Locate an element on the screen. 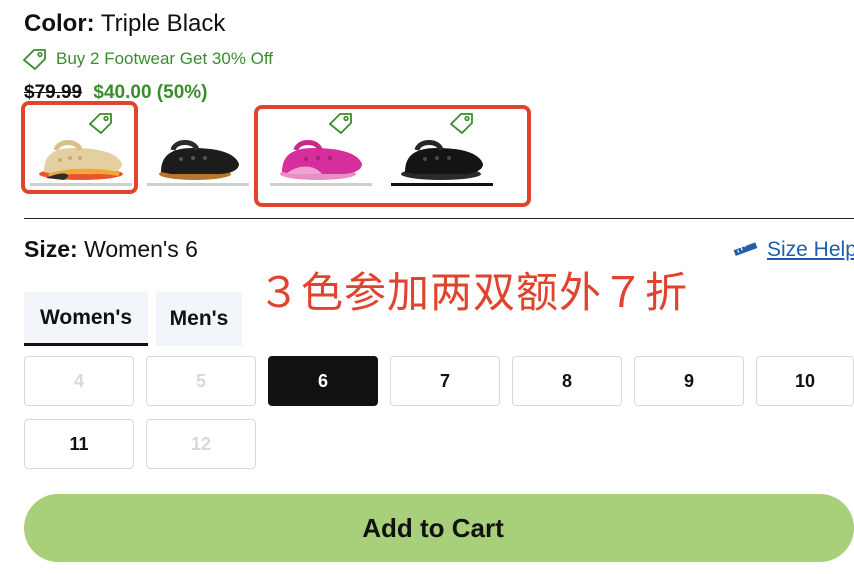 The width and height of the screenshot is (854, 574). size-help-label: Size Help is located at coordinates (810, 250).